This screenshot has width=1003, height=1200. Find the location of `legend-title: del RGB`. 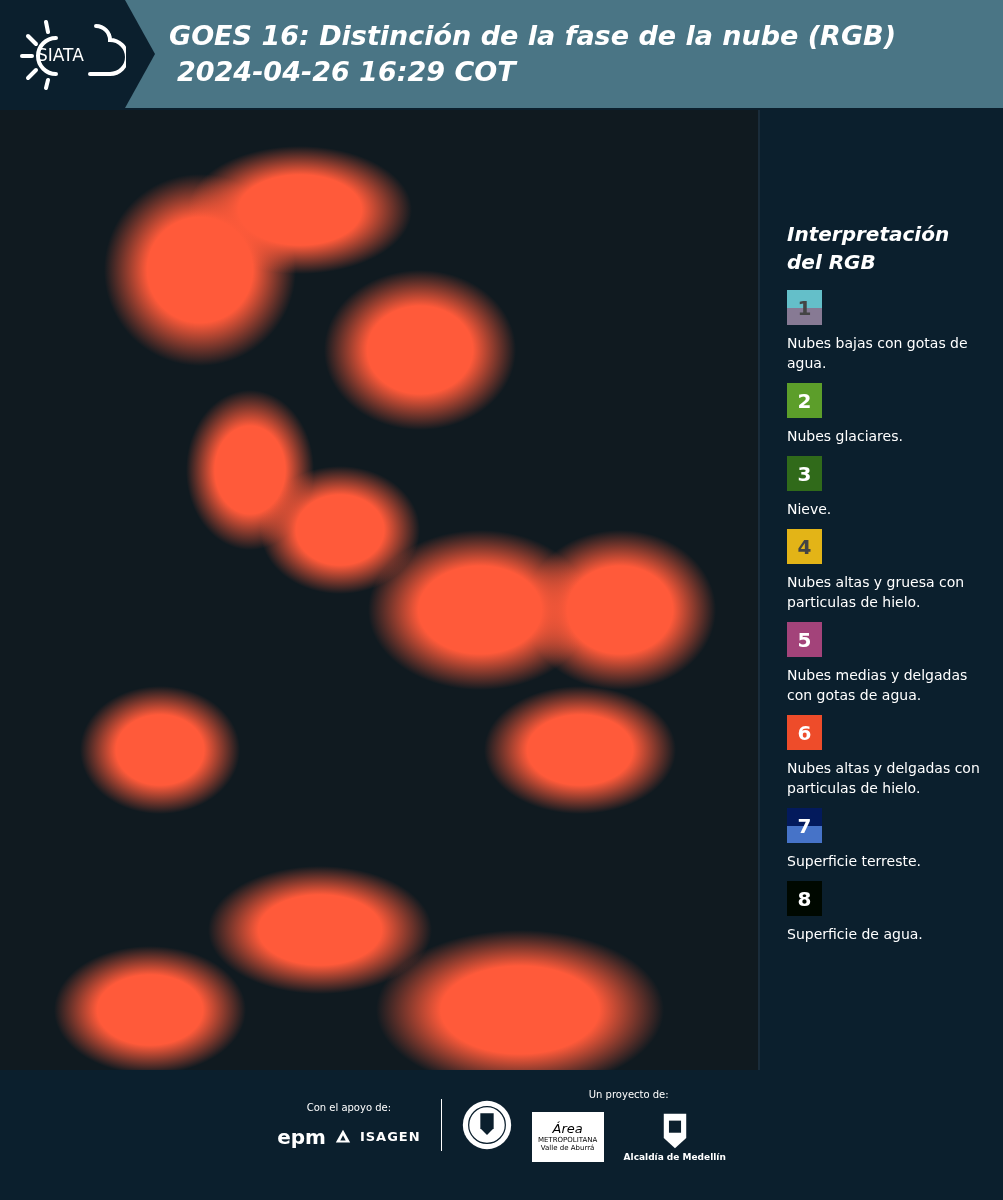

legend-title: del RGB is located at coordinates (832, 262).